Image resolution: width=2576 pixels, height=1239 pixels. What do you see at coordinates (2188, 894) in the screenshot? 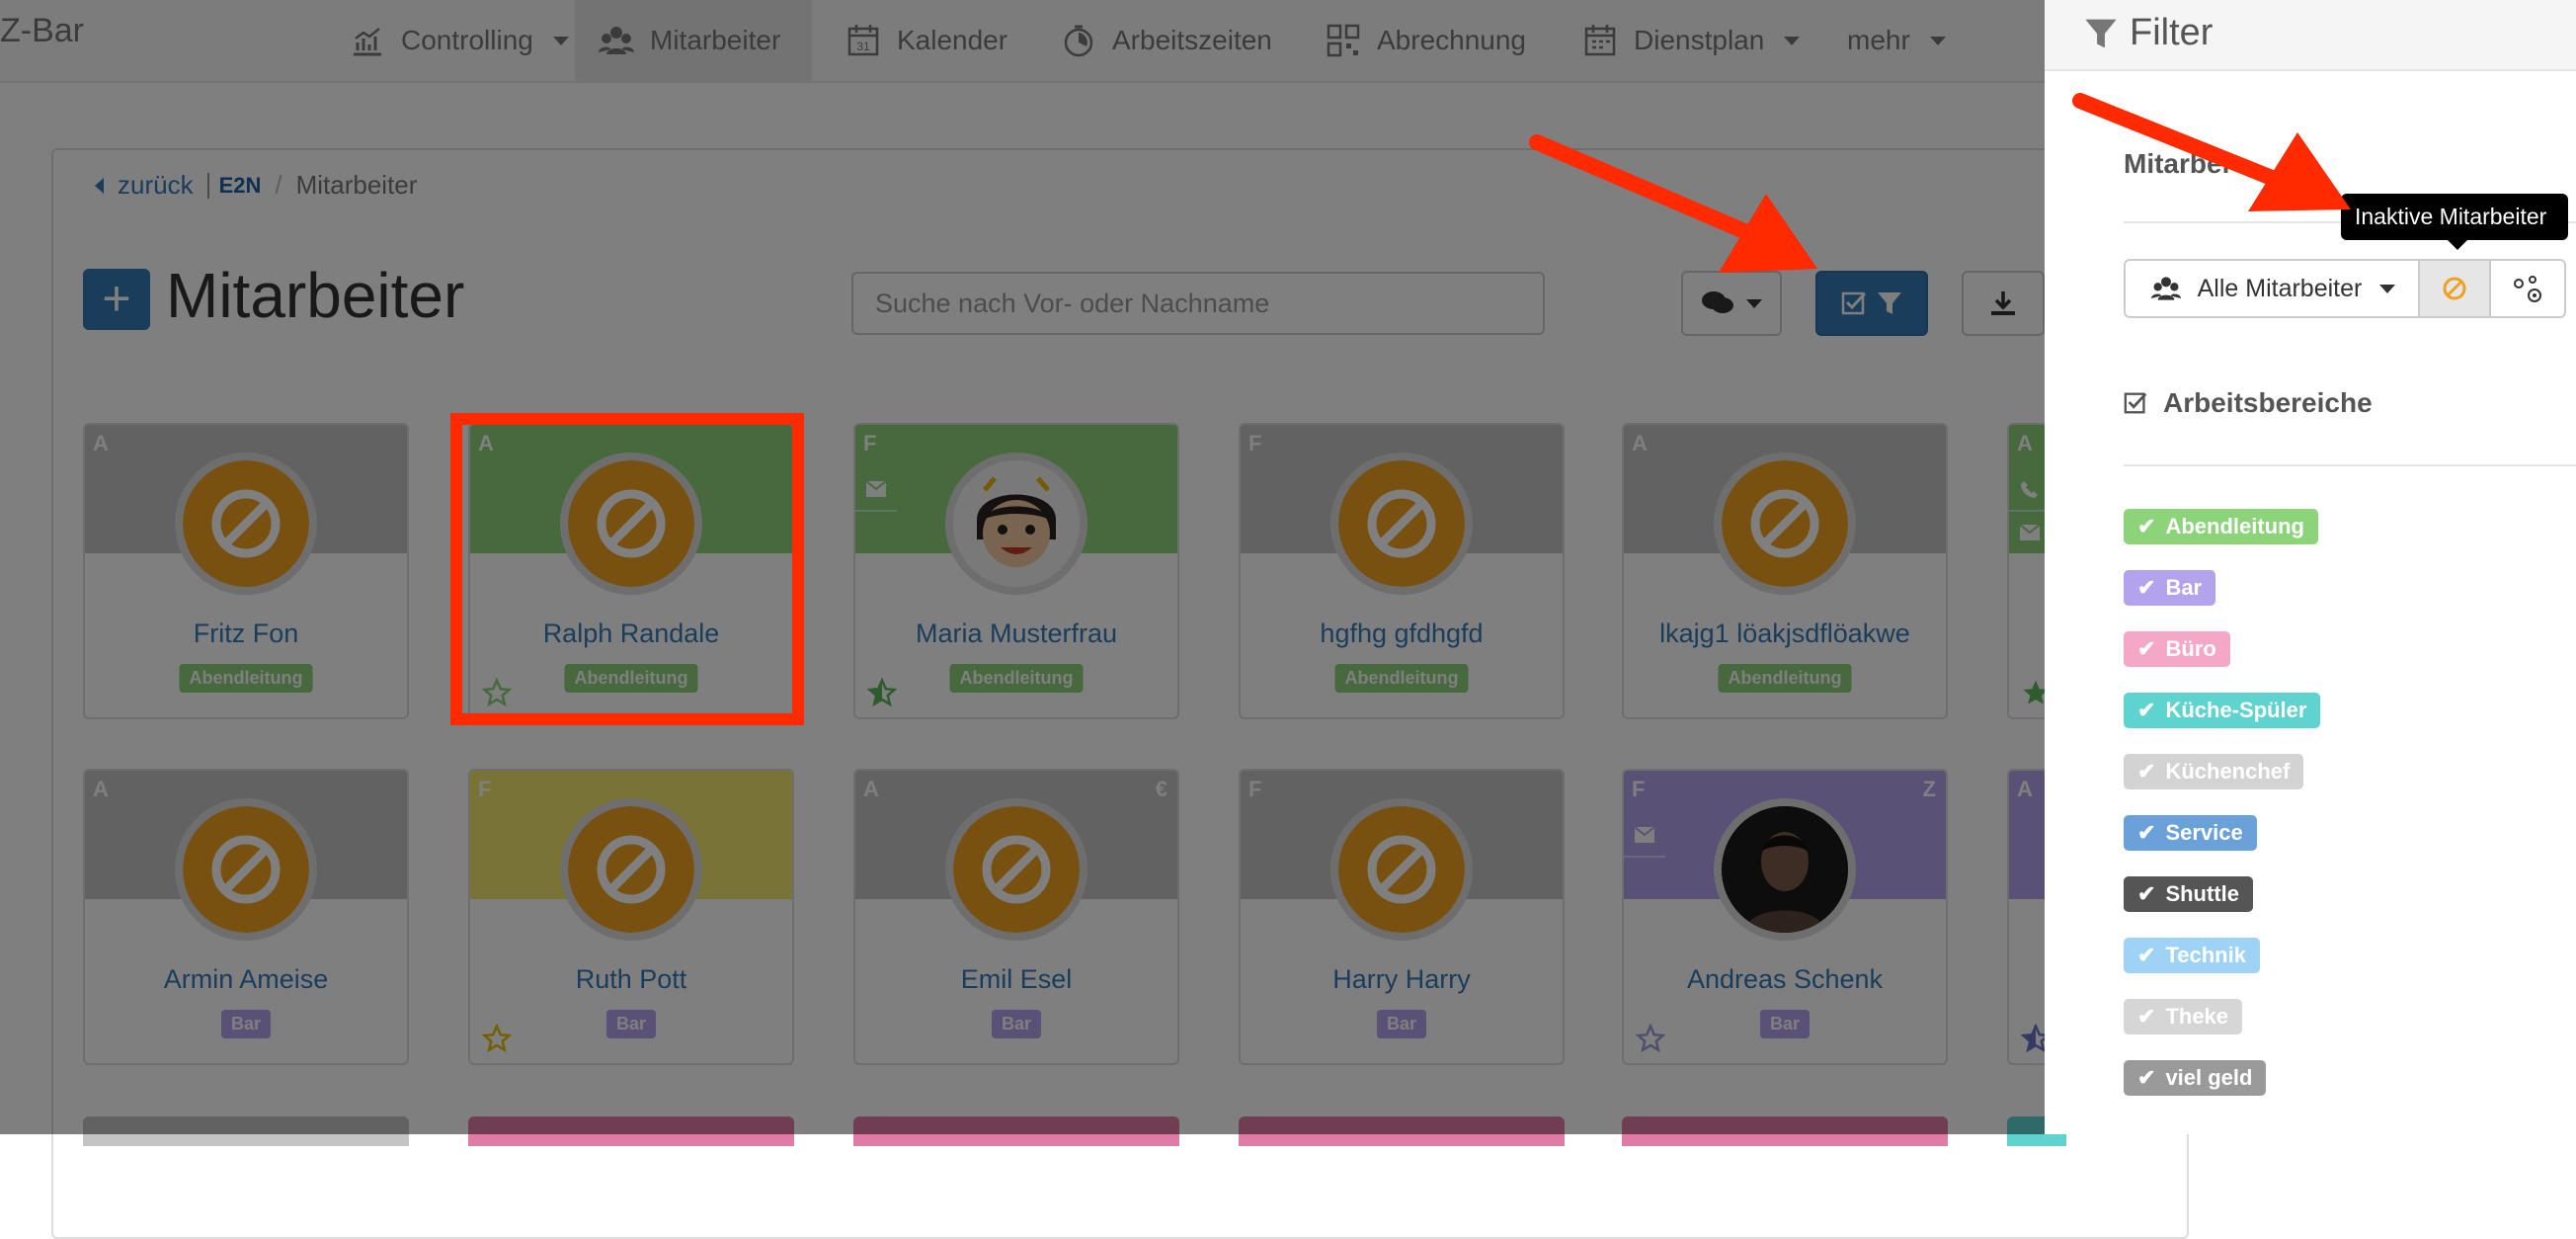
I see `work-area-filter-shuttle: ✔ Shuttle` at bounding box center [2188, 894].